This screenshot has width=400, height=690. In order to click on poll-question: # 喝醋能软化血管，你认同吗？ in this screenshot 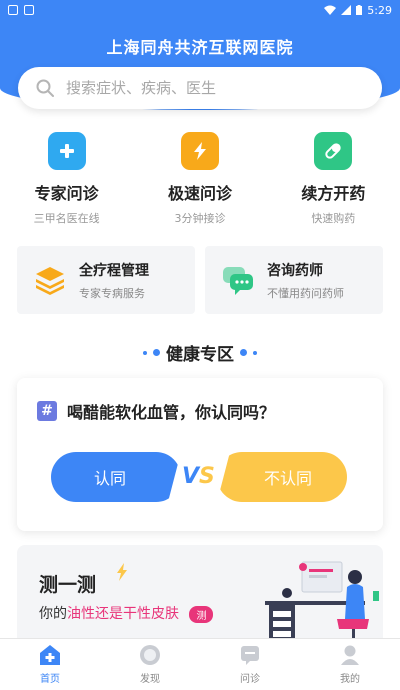, I will do `click(156, 411)`.